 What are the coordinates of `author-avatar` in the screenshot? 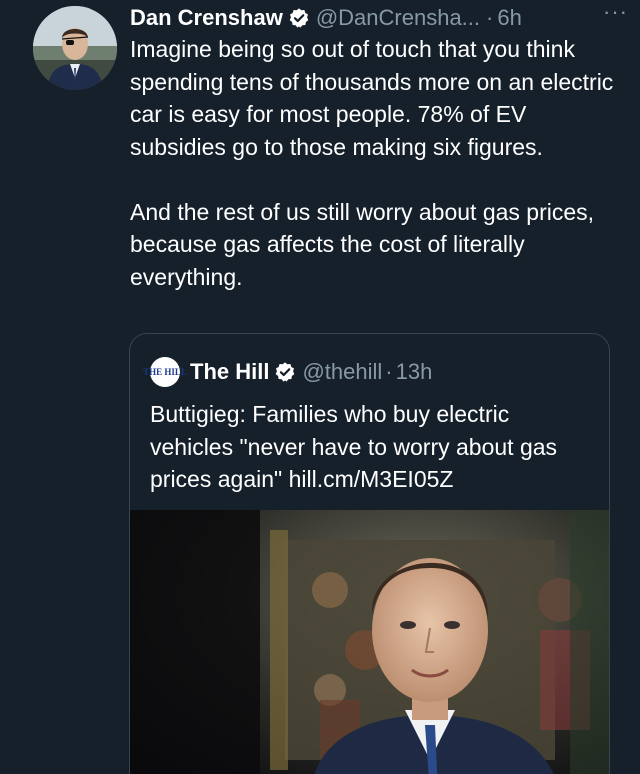 It's located at (75, 48).